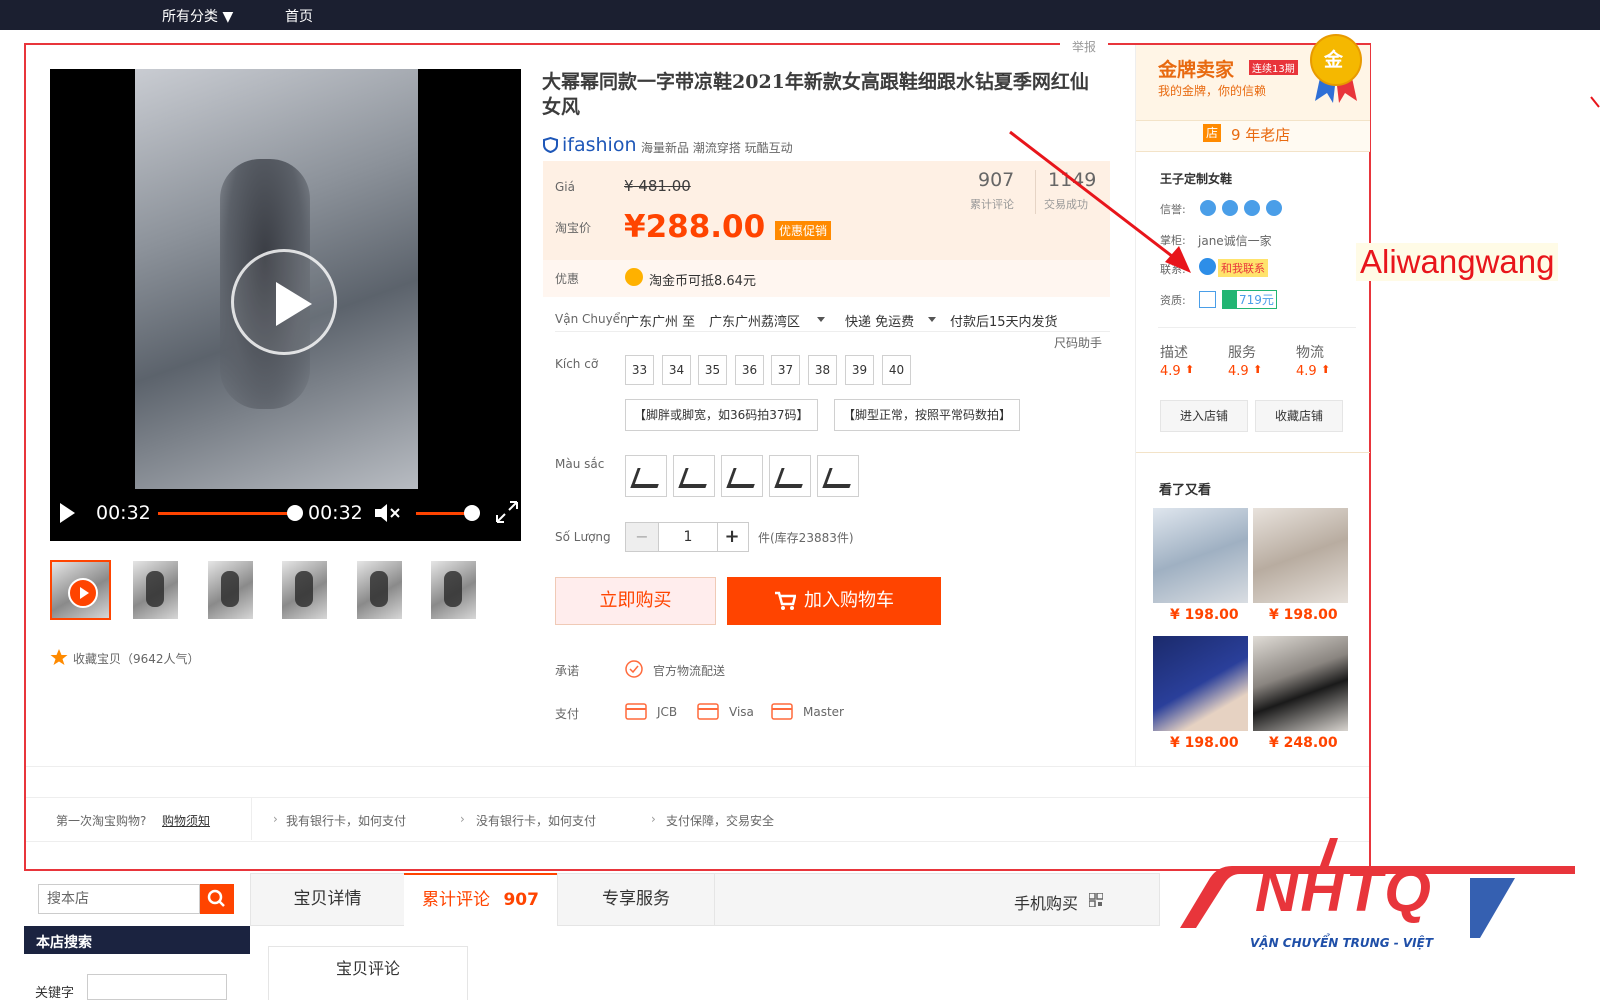 The image size is (1600, 1001). What do you see at coordinates (567, 671) in the screenshot?
I see `promise-label: 承诺` at bounding box center [567, 671].